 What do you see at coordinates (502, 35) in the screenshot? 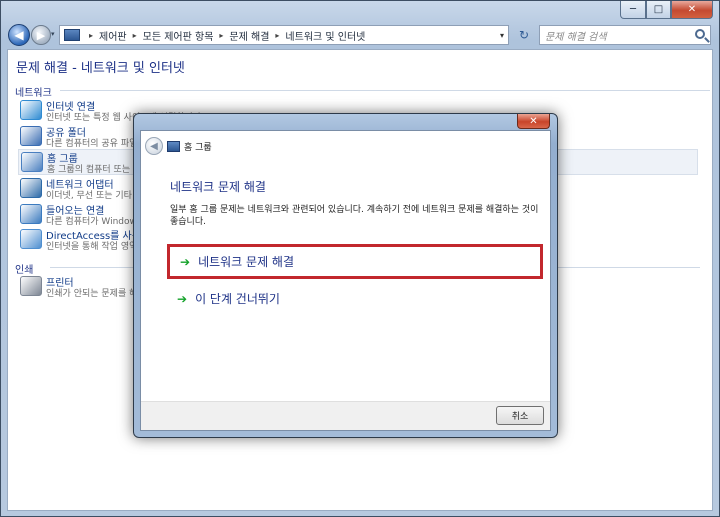
I see `address-dropdown-icon: ▾` at bounding box center [502, 35].